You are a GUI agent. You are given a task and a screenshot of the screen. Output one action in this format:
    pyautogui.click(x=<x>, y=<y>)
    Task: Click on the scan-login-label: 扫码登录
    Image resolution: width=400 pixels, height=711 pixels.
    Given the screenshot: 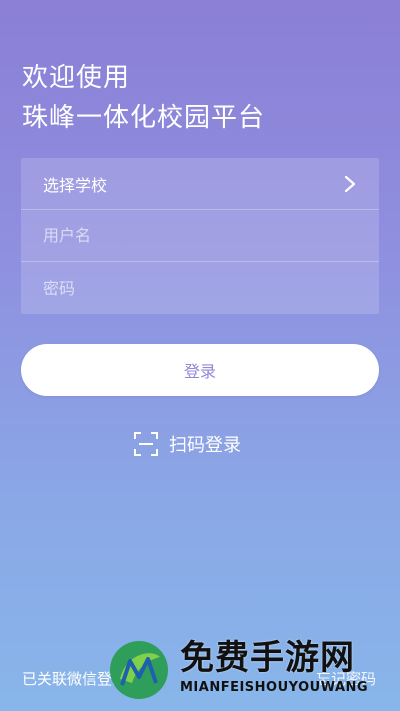 What is the action you would take?
    pyautogui.click(x=205, y=445)
    